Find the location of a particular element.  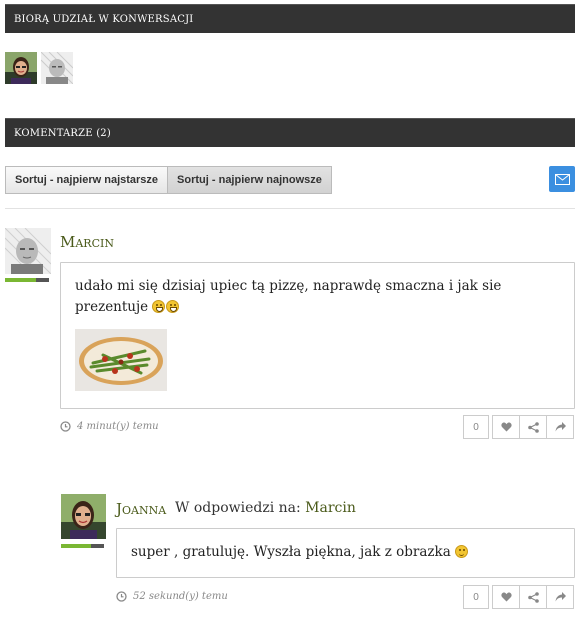

pizza-photo is located at coordinates (121, 360).